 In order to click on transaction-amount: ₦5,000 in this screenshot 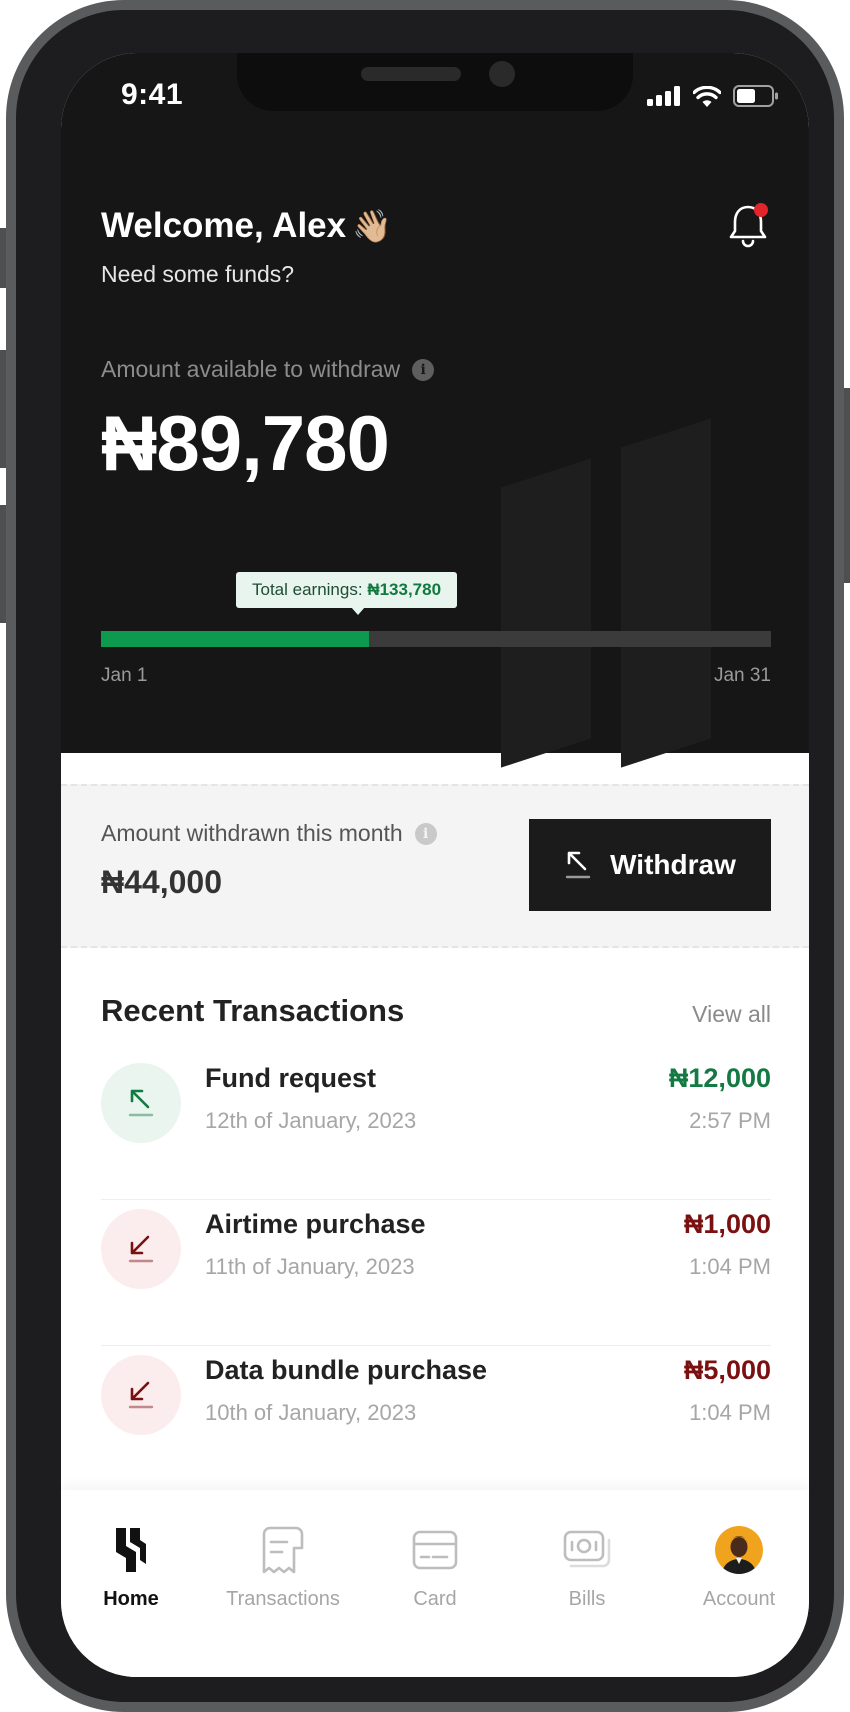, I will do `click(727, 1370)`.